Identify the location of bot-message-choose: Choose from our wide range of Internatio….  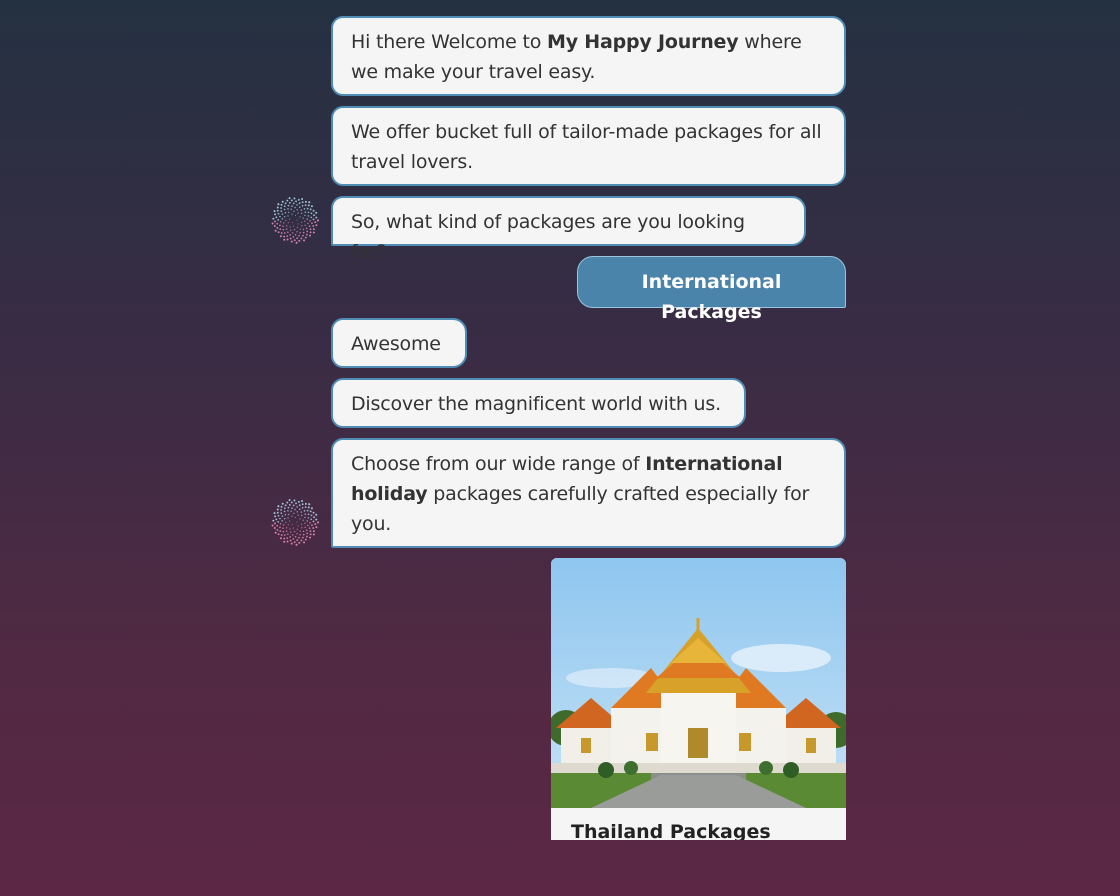
(588, 493).